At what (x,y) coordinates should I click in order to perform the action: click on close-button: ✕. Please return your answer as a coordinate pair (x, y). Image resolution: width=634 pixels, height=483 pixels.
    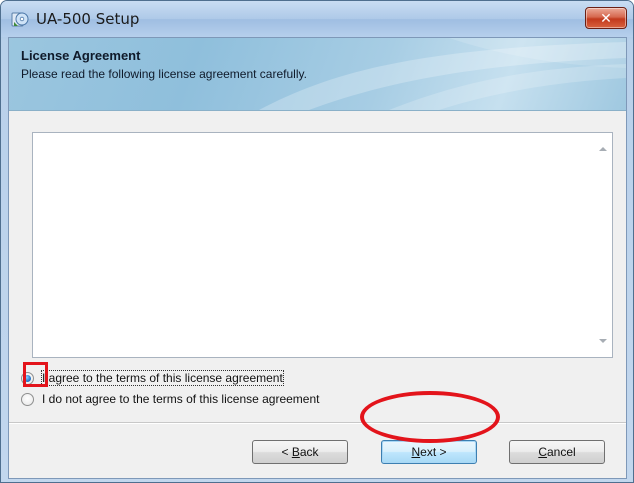
    Looking at the image, I should click on (606, 18).